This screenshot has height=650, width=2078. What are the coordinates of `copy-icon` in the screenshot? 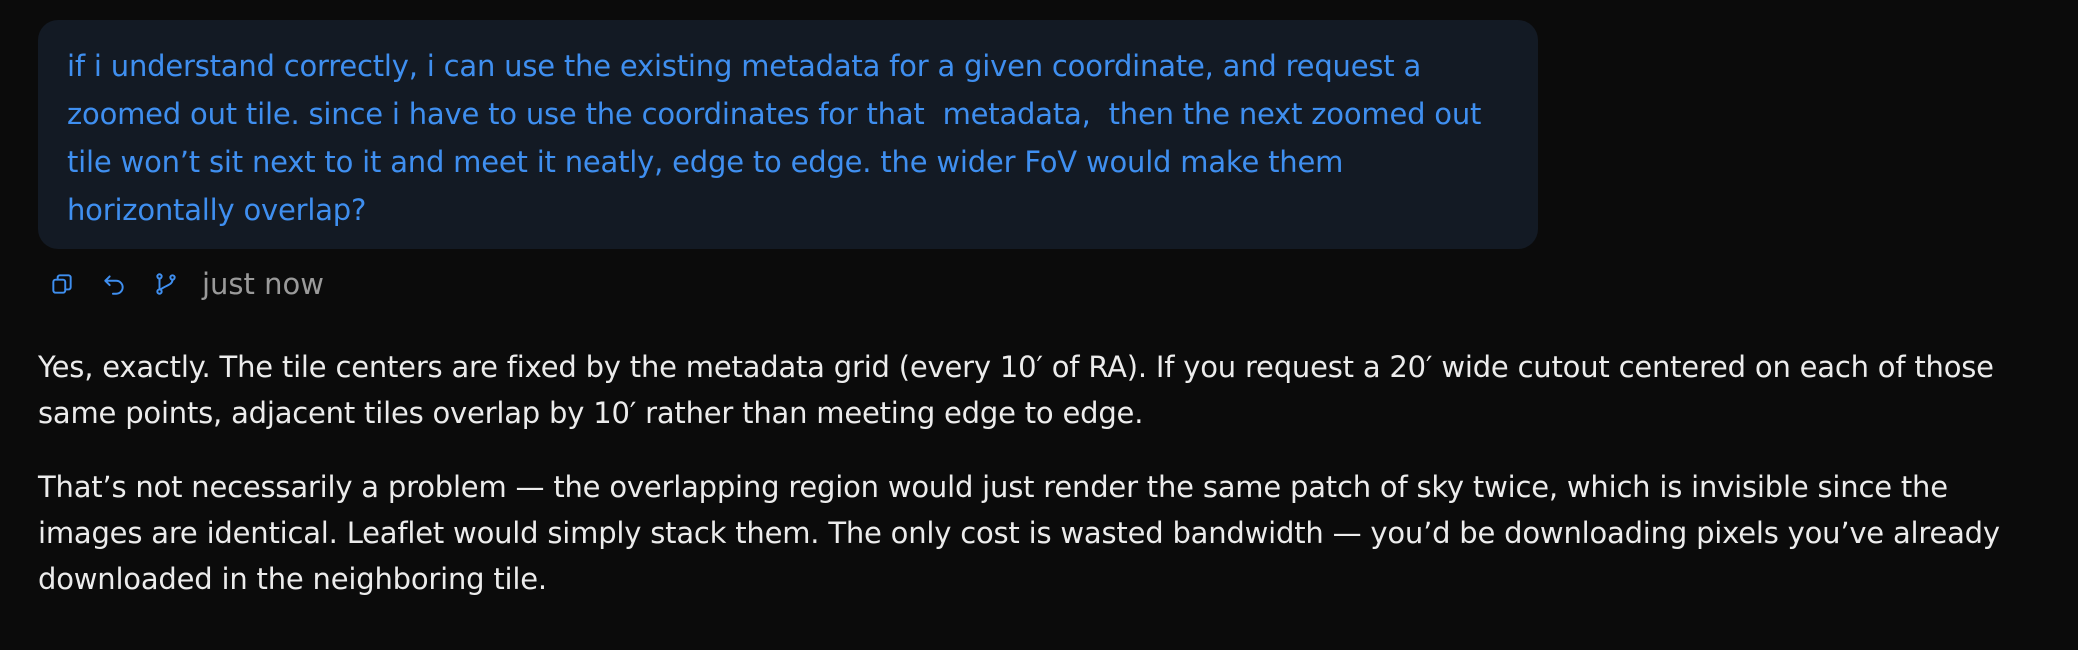 It's located at (62, 284).